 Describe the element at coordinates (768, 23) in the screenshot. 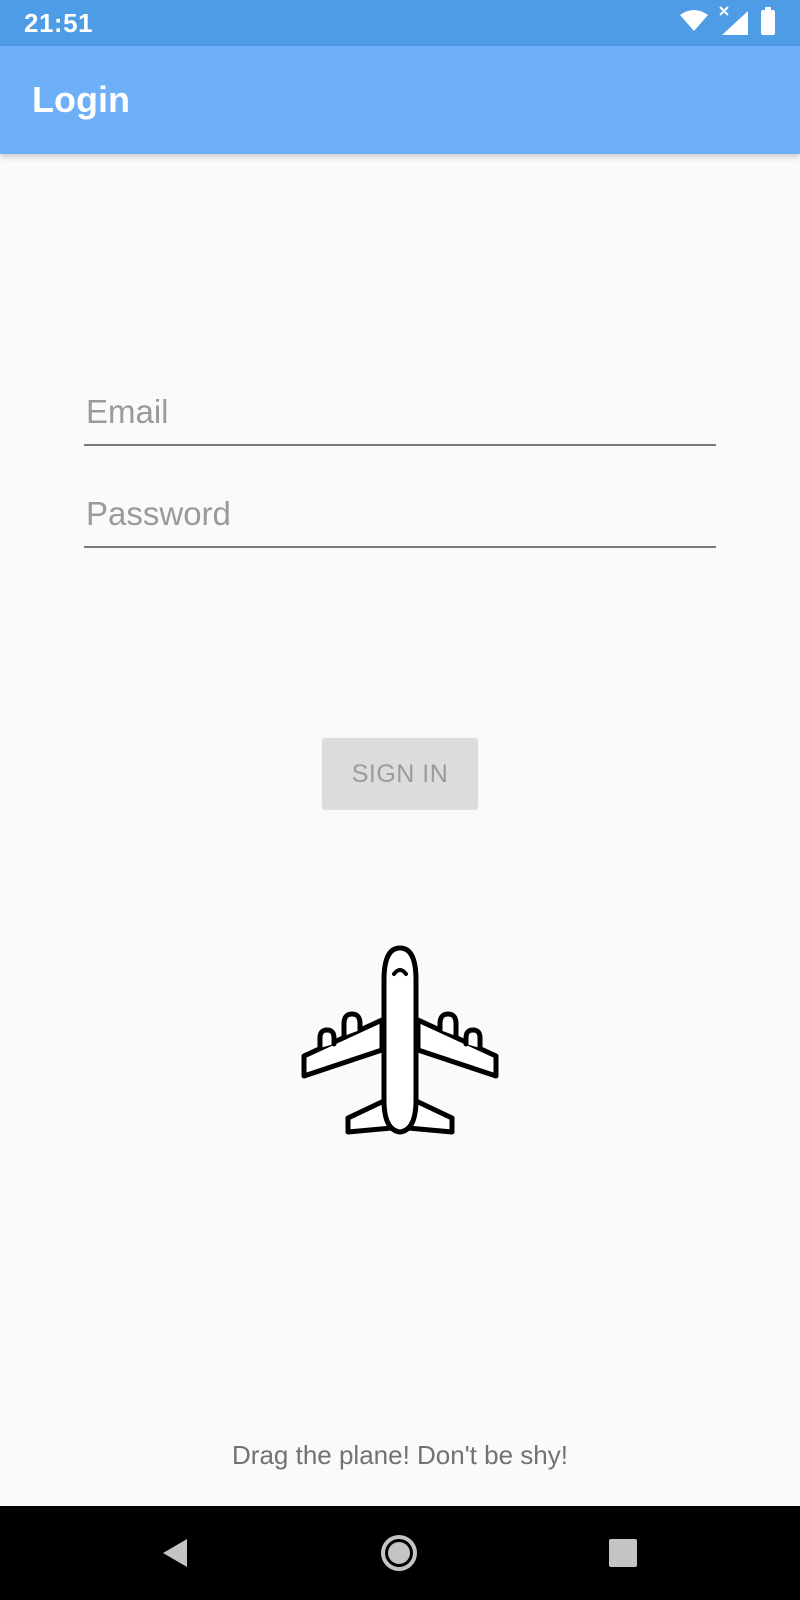

I see `battery-icon` at that location.